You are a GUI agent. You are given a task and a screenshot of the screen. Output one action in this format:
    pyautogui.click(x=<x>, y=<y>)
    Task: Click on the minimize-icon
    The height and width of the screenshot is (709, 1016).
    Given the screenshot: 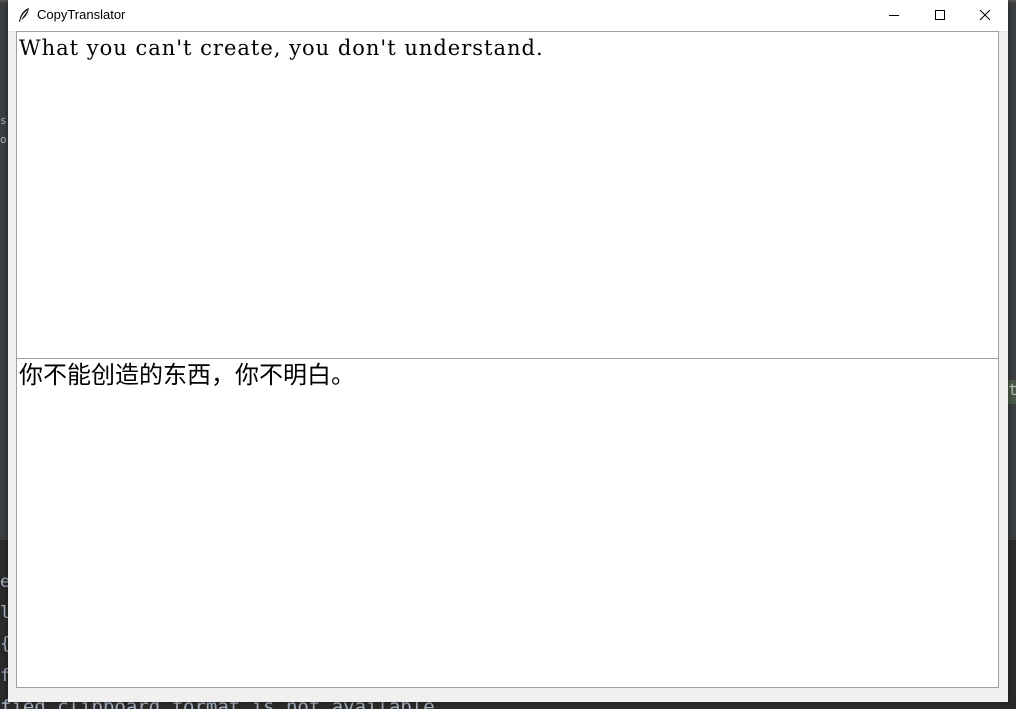 What is the action you would take?
    pyautogui.click(x=894, y=15)
    